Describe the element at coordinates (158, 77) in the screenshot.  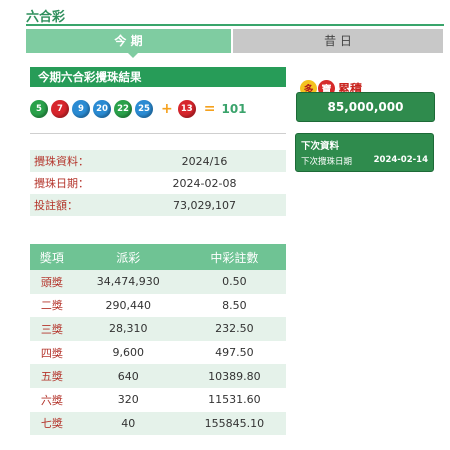
I see `result-heading: 今期六合彩攪珠結果` at that location.